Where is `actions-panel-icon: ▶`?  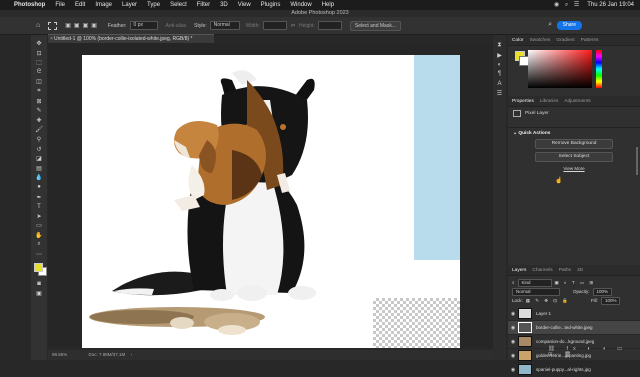 actions-panel-icon: ▶ is located at coordinates (500, 55).